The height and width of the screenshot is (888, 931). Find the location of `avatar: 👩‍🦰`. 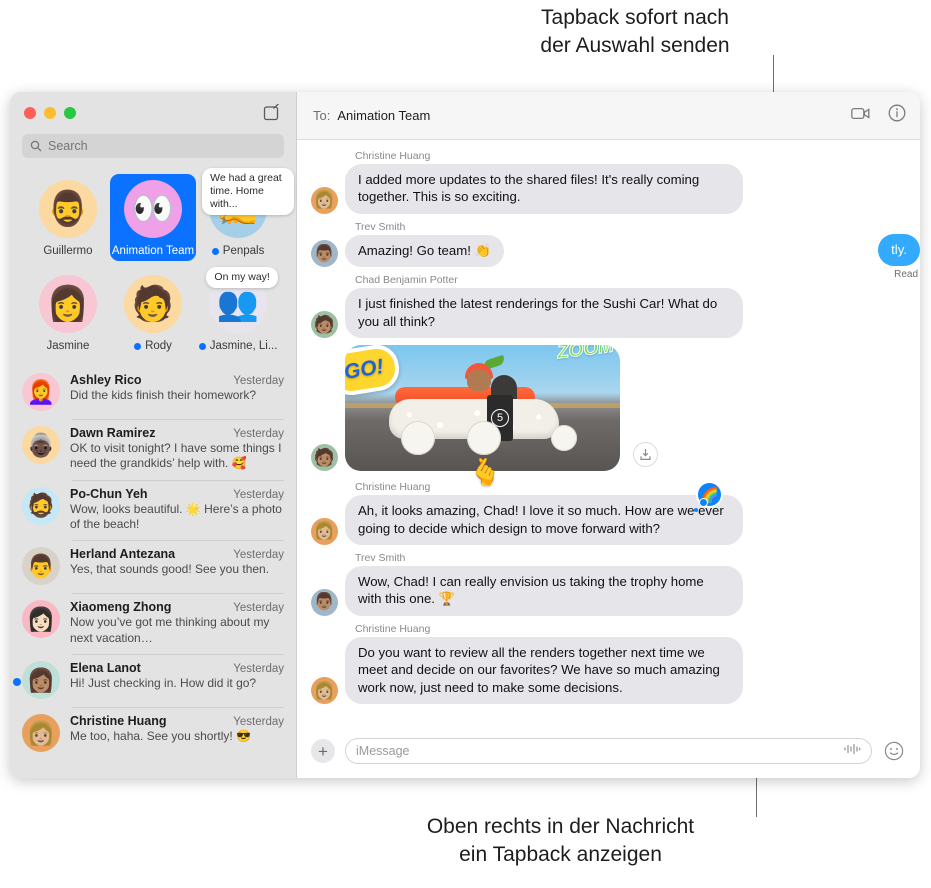

avatar: 👩‍🦰 is located at coordinates (41, 392).